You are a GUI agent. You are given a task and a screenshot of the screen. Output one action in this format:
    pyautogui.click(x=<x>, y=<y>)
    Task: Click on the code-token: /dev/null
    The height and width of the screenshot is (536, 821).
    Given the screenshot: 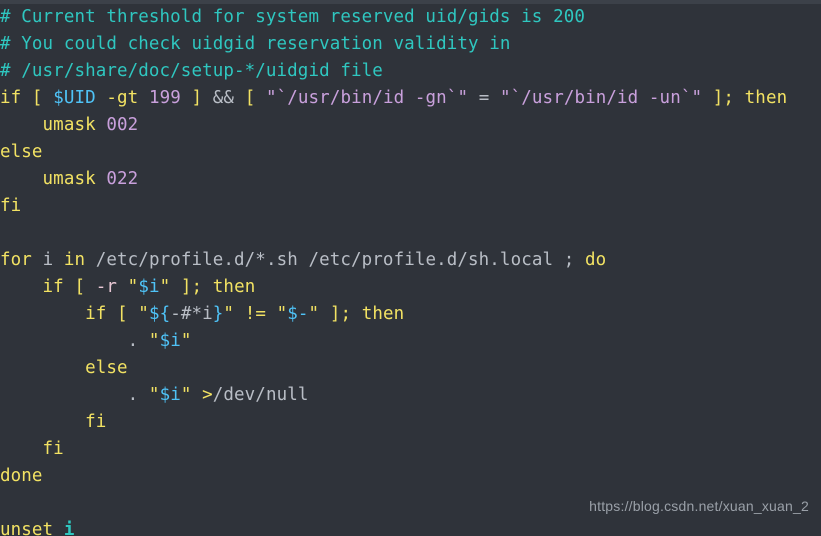 What is the action you would take?
    pyautogui.click(x=260, y=395)
    